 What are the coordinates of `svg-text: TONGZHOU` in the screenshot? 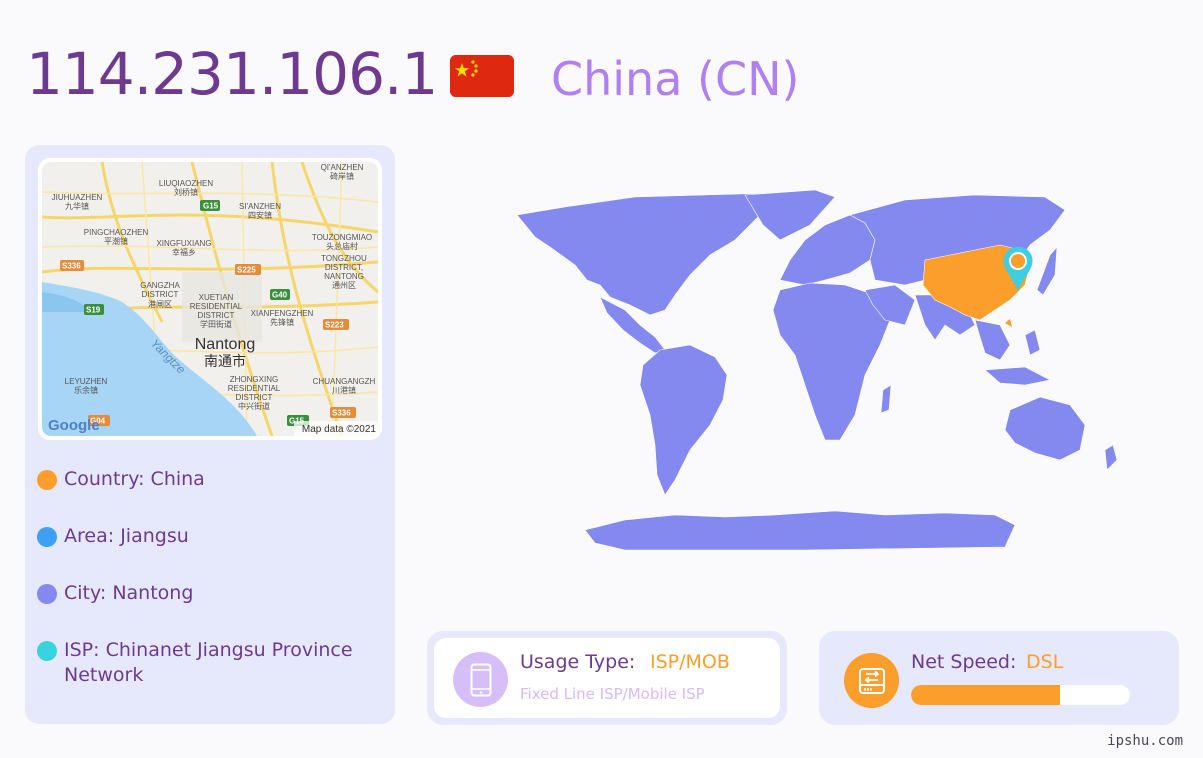 It's located at (344, 258).